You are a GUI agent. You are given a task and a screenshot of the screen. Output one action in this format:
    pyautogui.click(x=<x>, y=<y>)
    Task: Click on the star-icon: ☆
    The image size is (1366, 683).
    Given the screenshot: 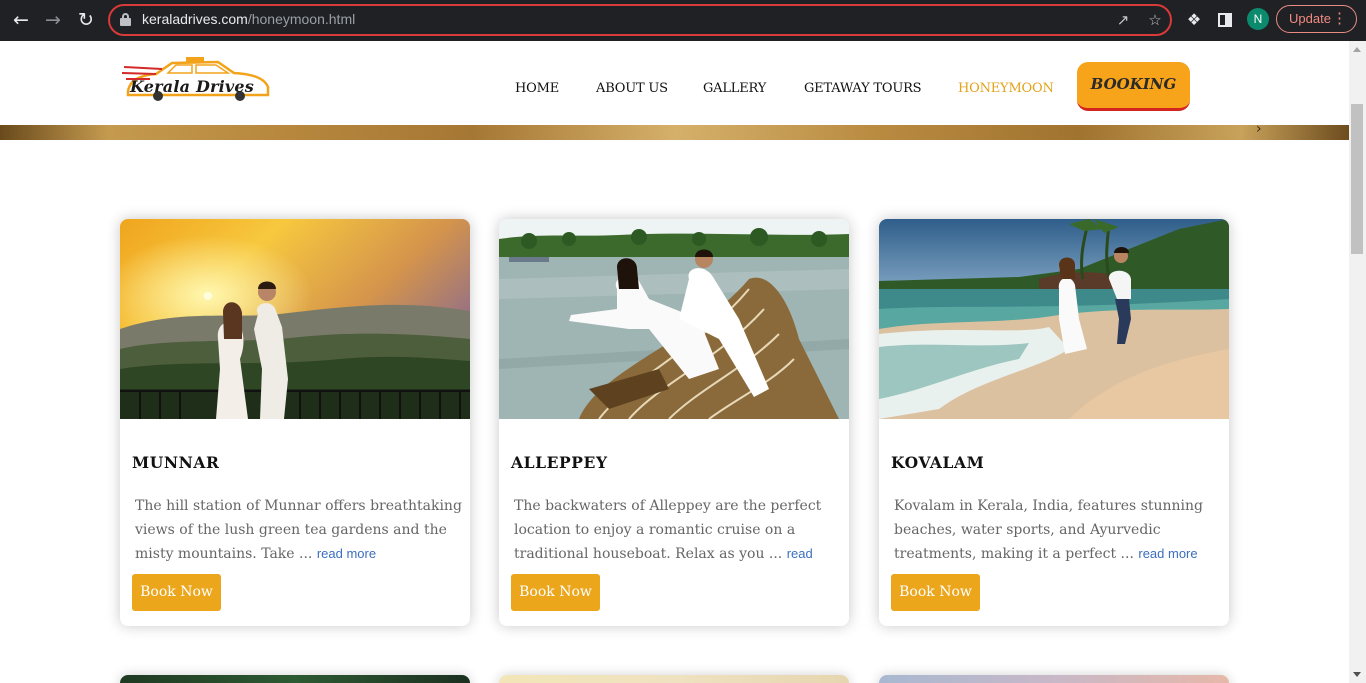 What is the action you would take?
    pyautogui.click(x=1155, y=20)
    